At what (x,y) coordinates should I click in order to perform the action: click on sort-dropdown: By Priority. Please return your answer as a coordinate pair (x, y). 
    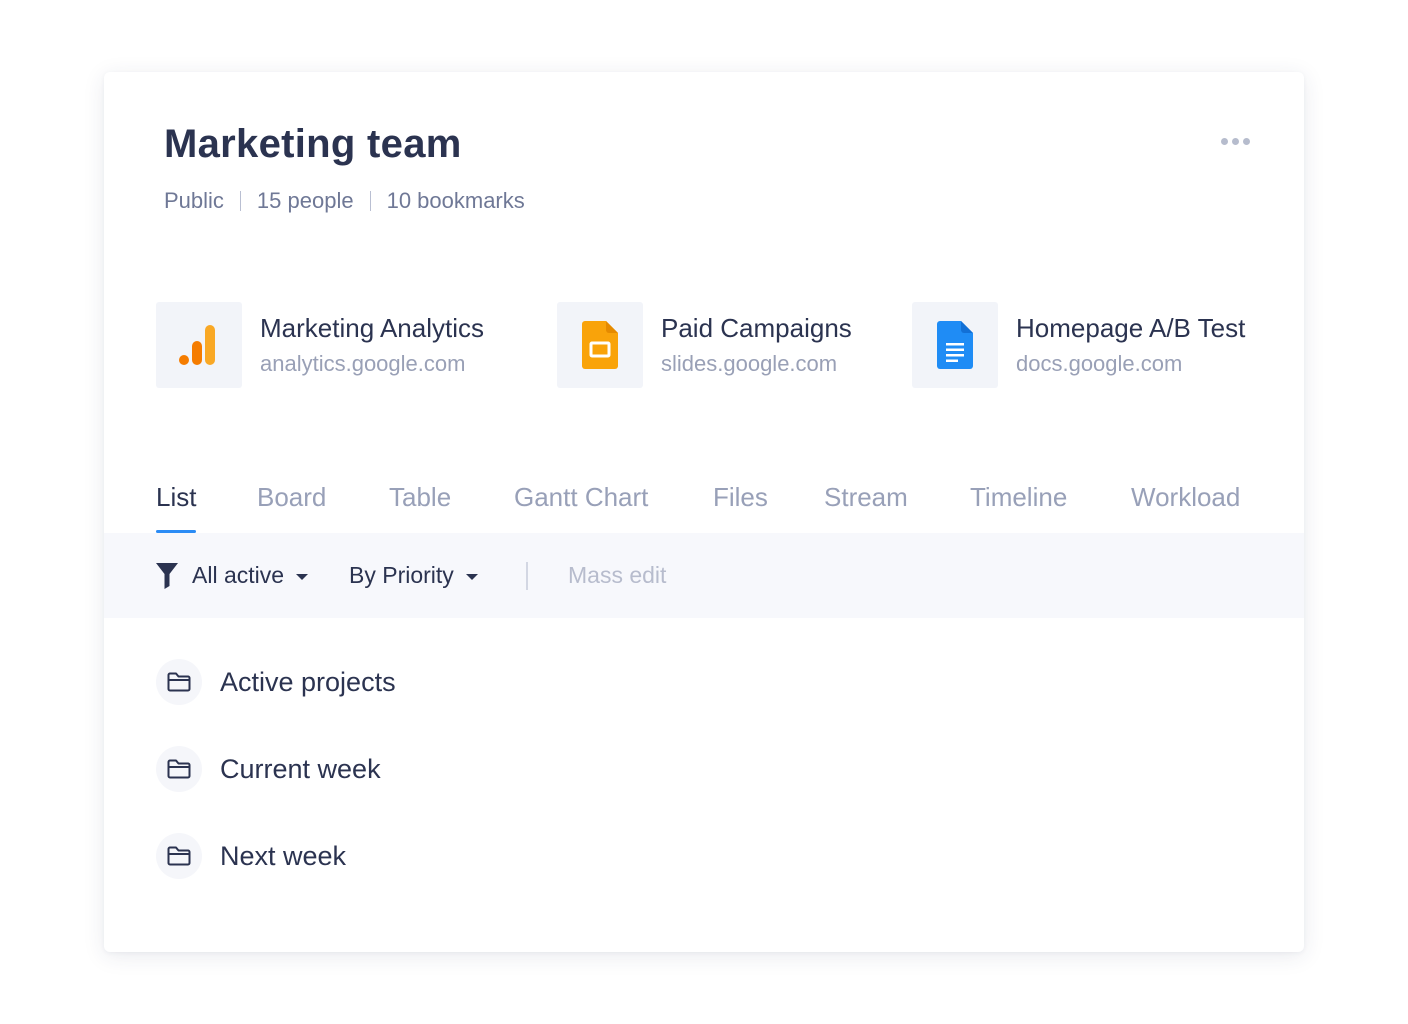
    Looking at the image, I should click on (413, 575).